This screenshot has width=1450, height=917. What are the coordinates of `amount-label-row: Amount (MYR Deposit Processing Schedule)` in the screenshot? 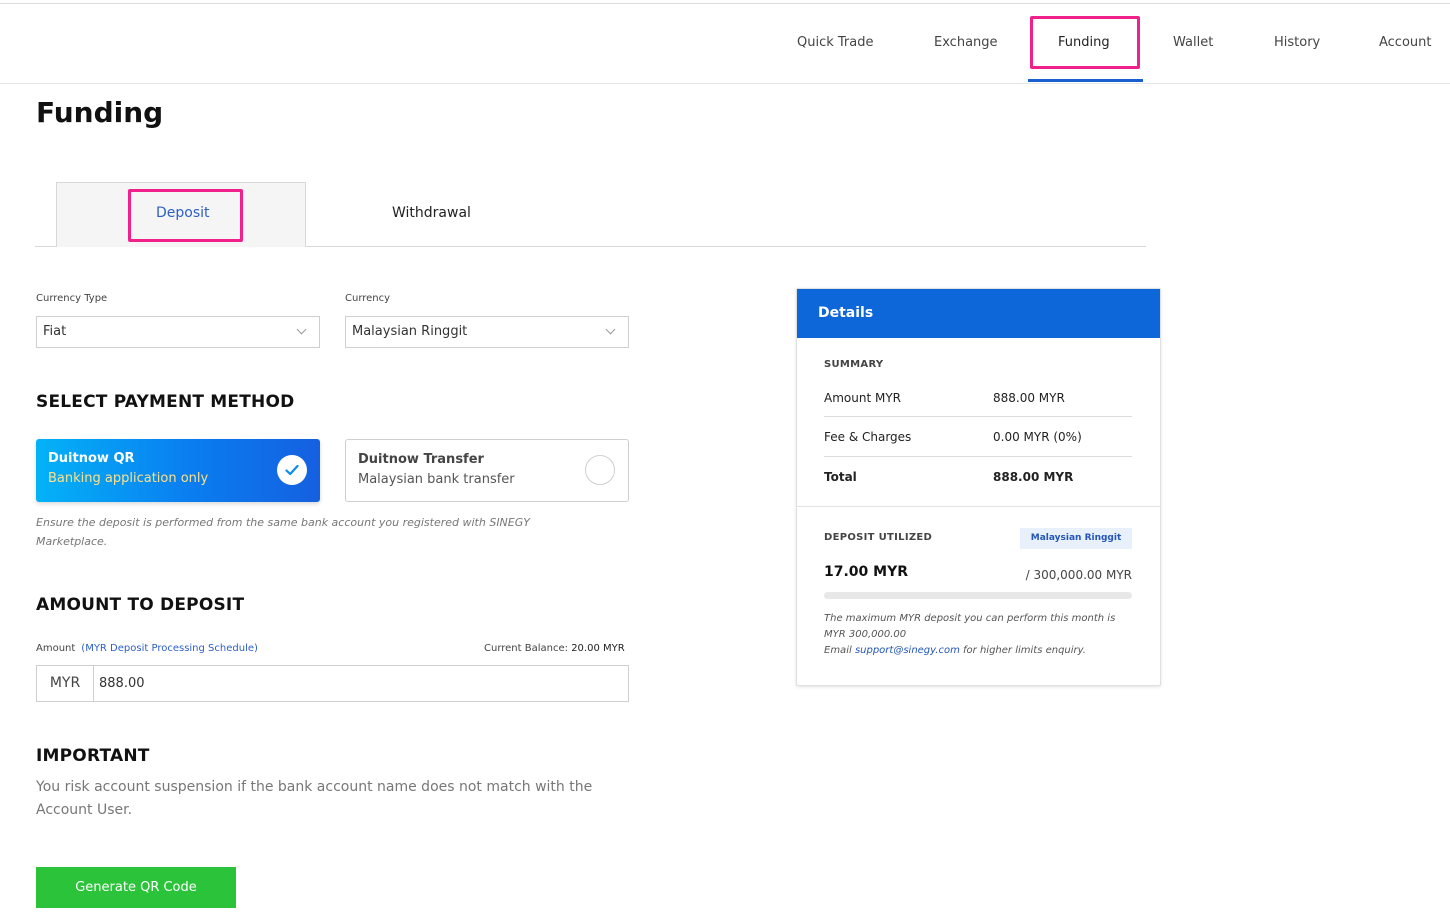 It's located at (147, 648).